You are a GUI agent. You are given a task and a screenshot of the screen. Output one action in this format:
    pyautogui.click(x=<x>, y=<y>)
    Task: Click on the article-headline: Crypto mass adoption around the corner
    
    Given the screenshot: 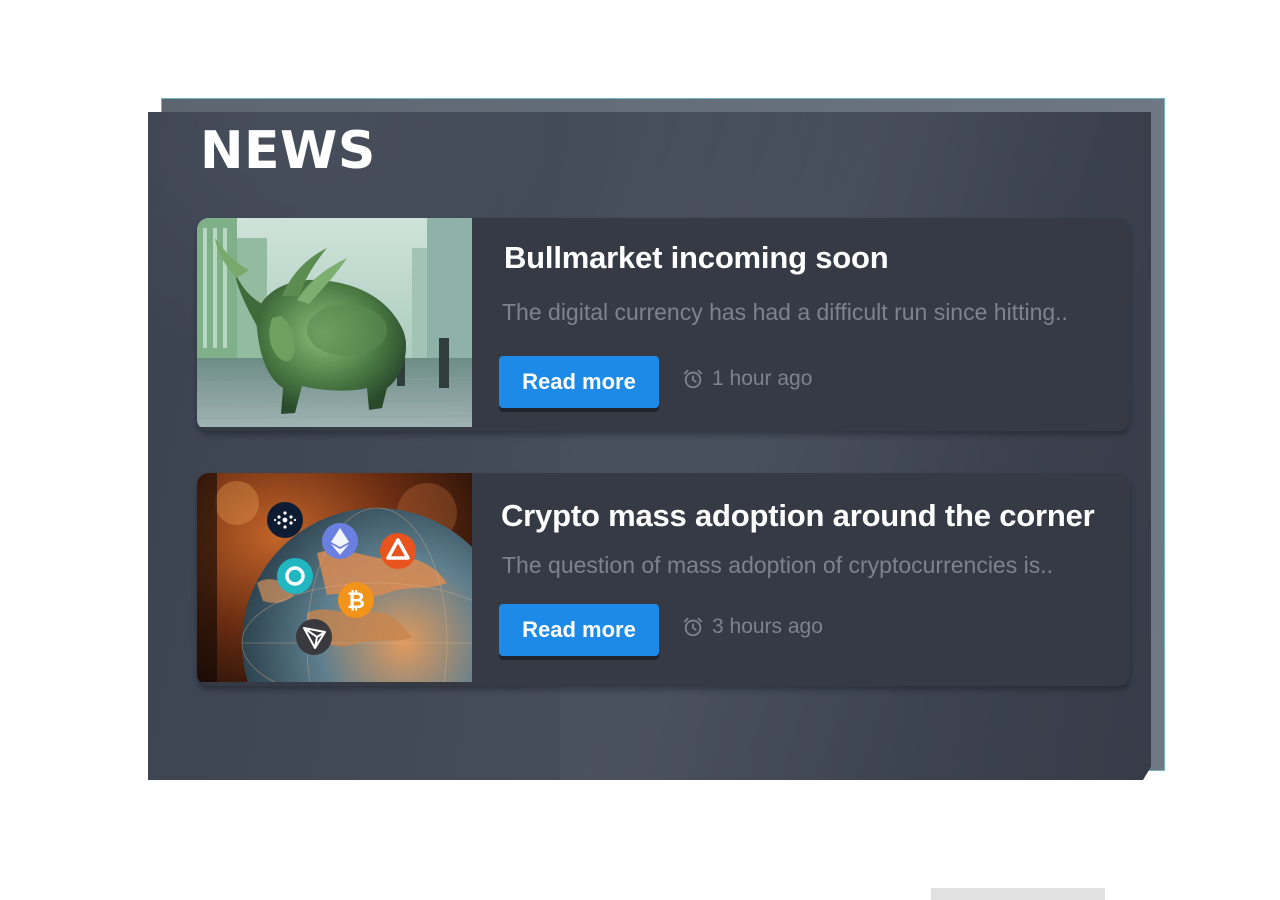 What is the action you would take?
    pyautogui.click(x=798, y=516)
    